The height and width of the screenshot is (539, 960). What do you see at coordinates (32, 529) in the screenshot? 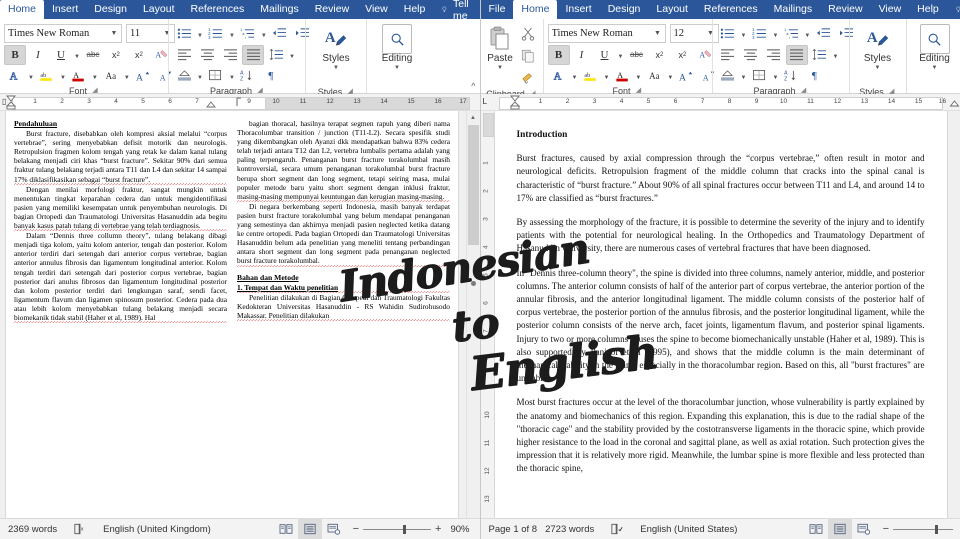
I see `left-word-count: 2369 words` at bounding box center [32, 529].